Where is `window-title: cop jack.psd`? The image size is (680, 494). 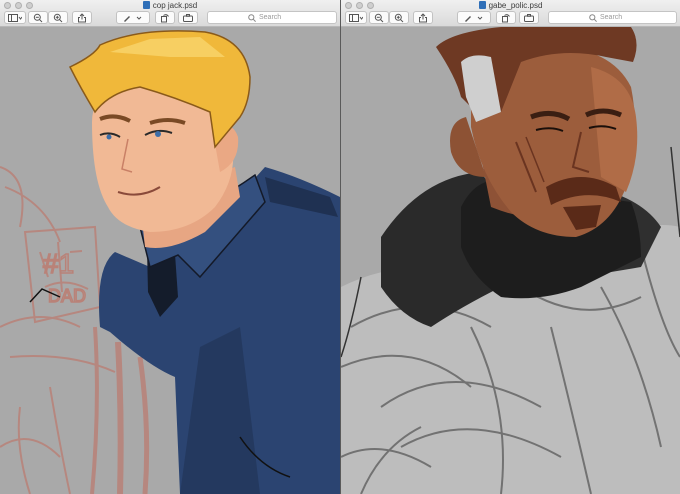
window-title: cop jack.psd is located at coordinates (170, 5).